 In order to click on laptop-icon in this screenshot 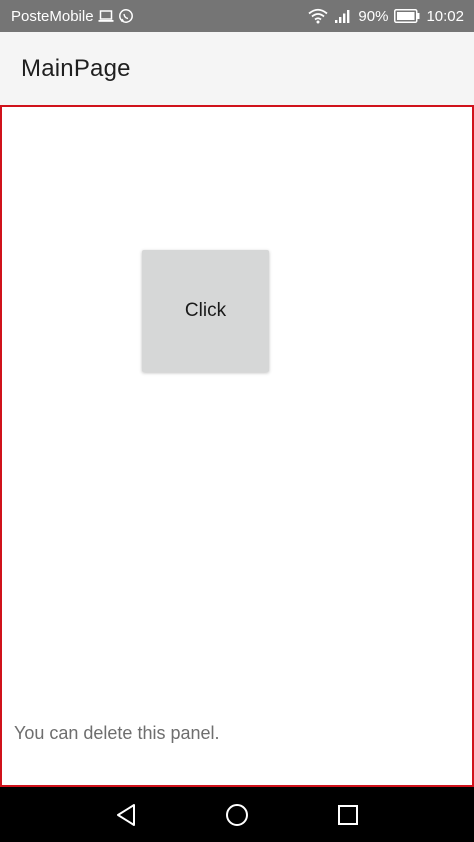, I will do `click(106, 16)`.